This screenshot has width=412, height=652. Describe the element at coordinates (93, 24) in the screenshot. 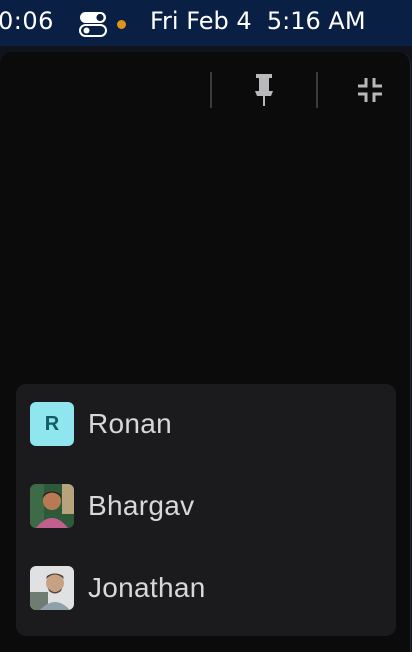

I see `toggle-icon` at that location.